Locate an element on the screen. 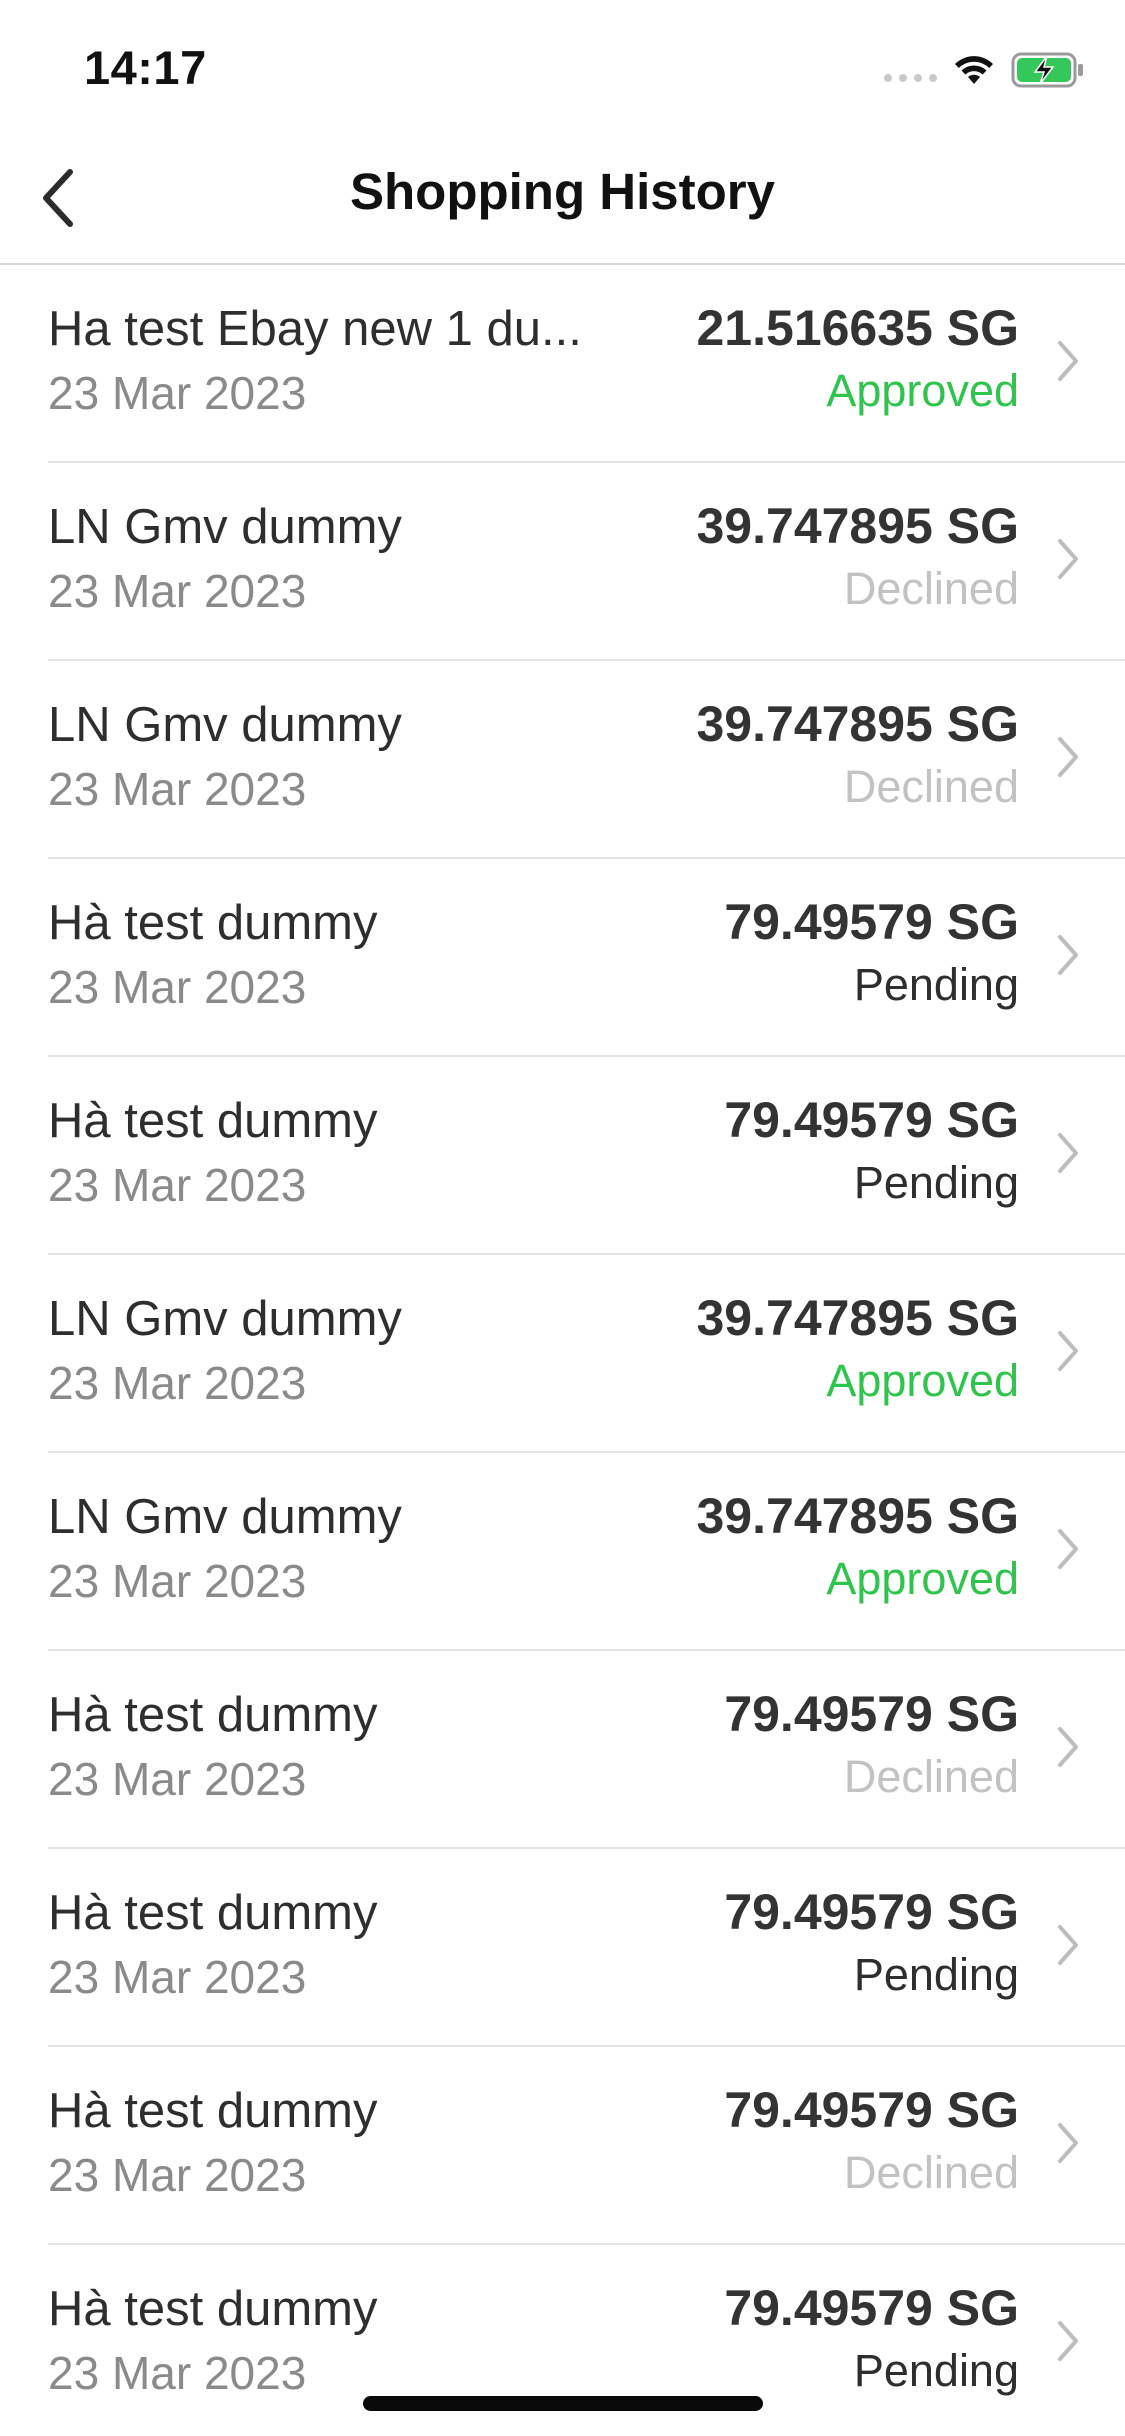 This screenshot has height=2436, width=1125. navigation-bar: Shopping History is located at coordinates (562, 198).